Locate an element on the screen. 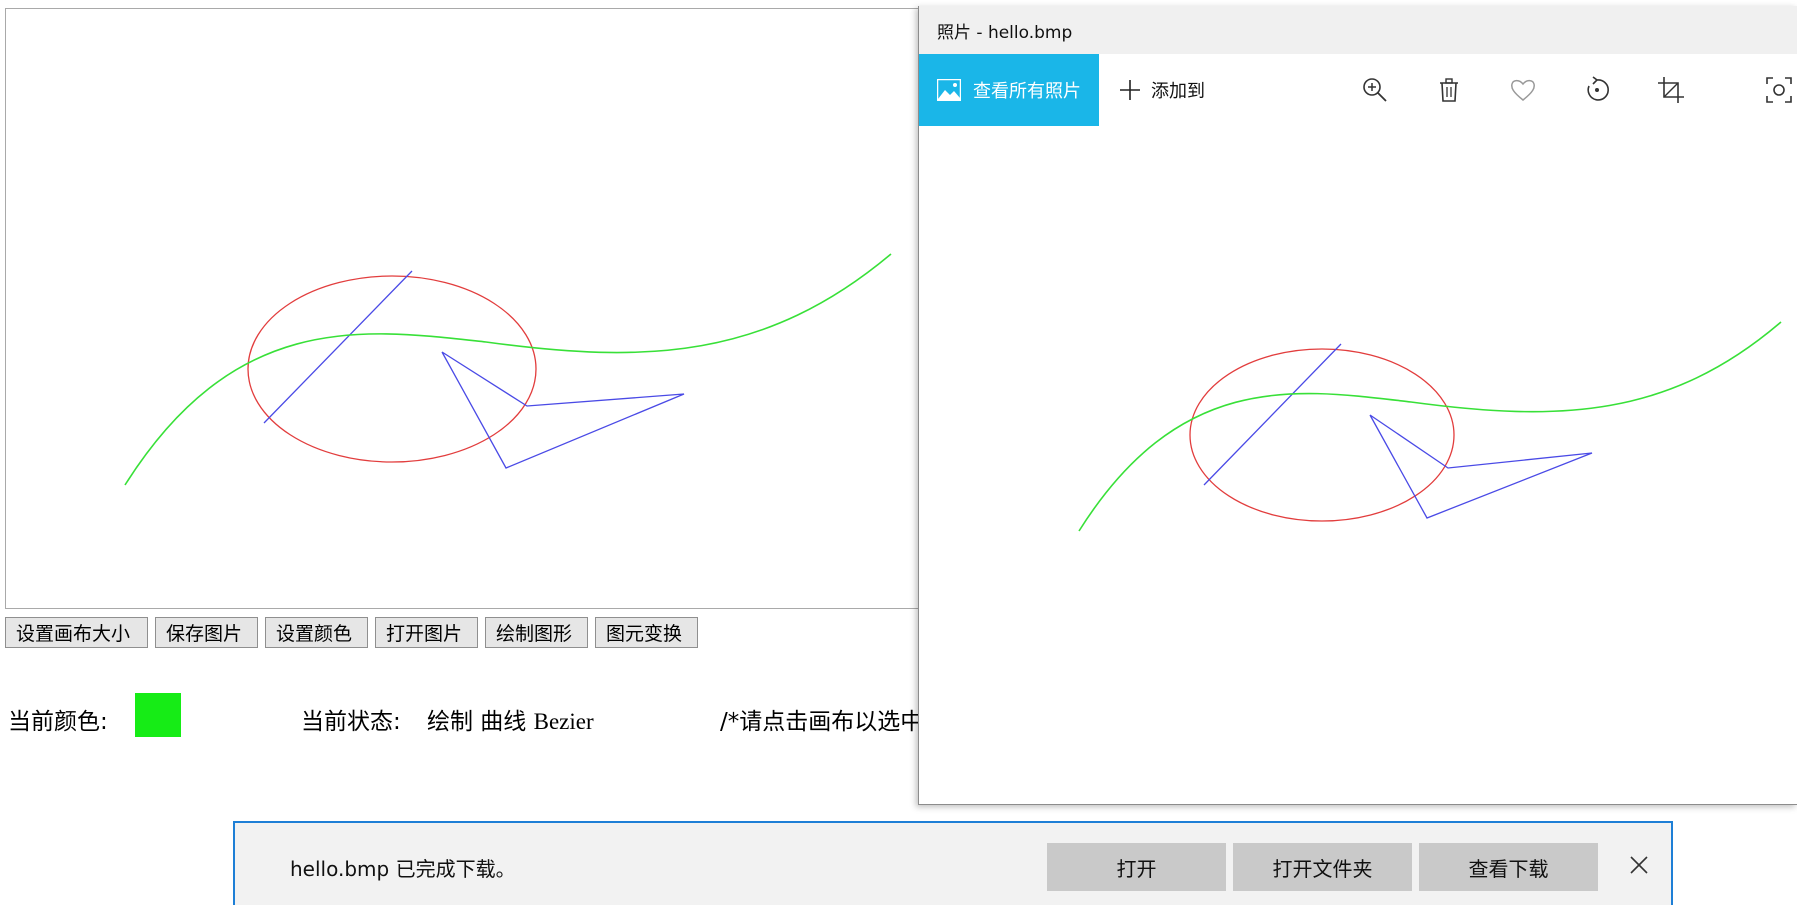 The width and height of the screenshot is (1797, 905). photo-line is located at coordinates (1272, 414).